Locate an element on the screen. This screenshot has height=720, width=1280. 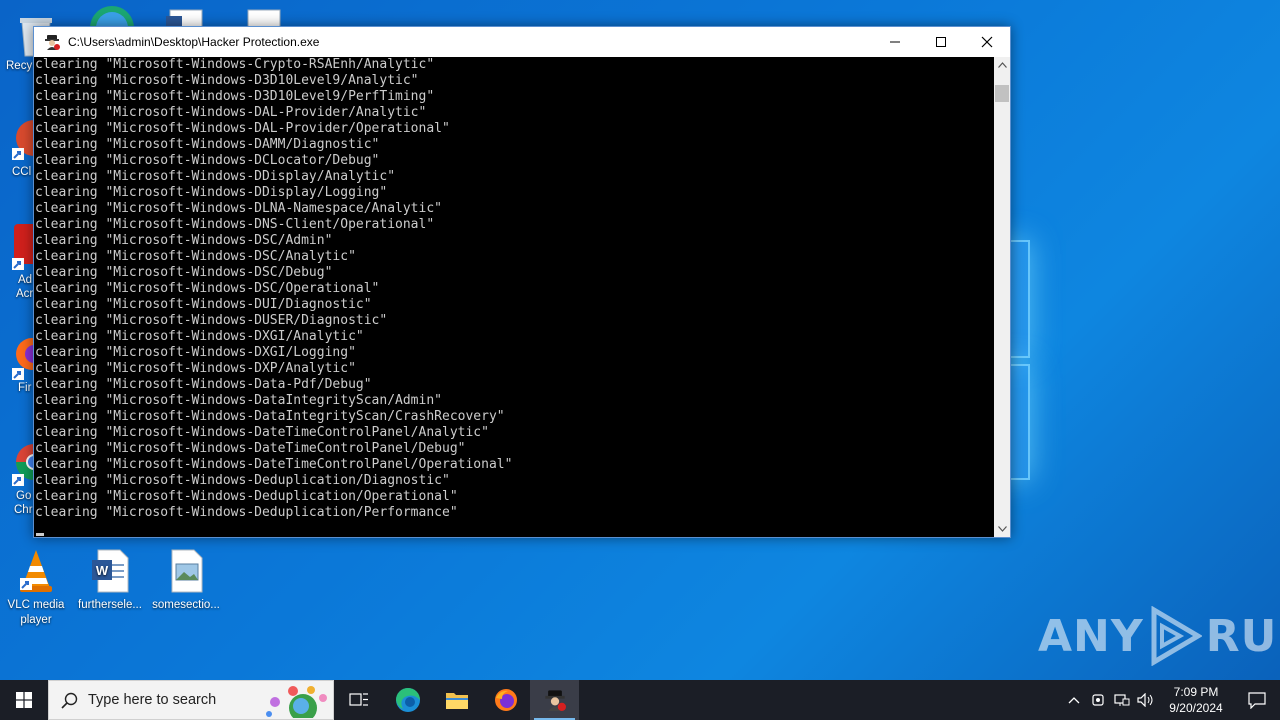
desktop-icon-vlc: VLC media player is located at coordinates (36, 588).